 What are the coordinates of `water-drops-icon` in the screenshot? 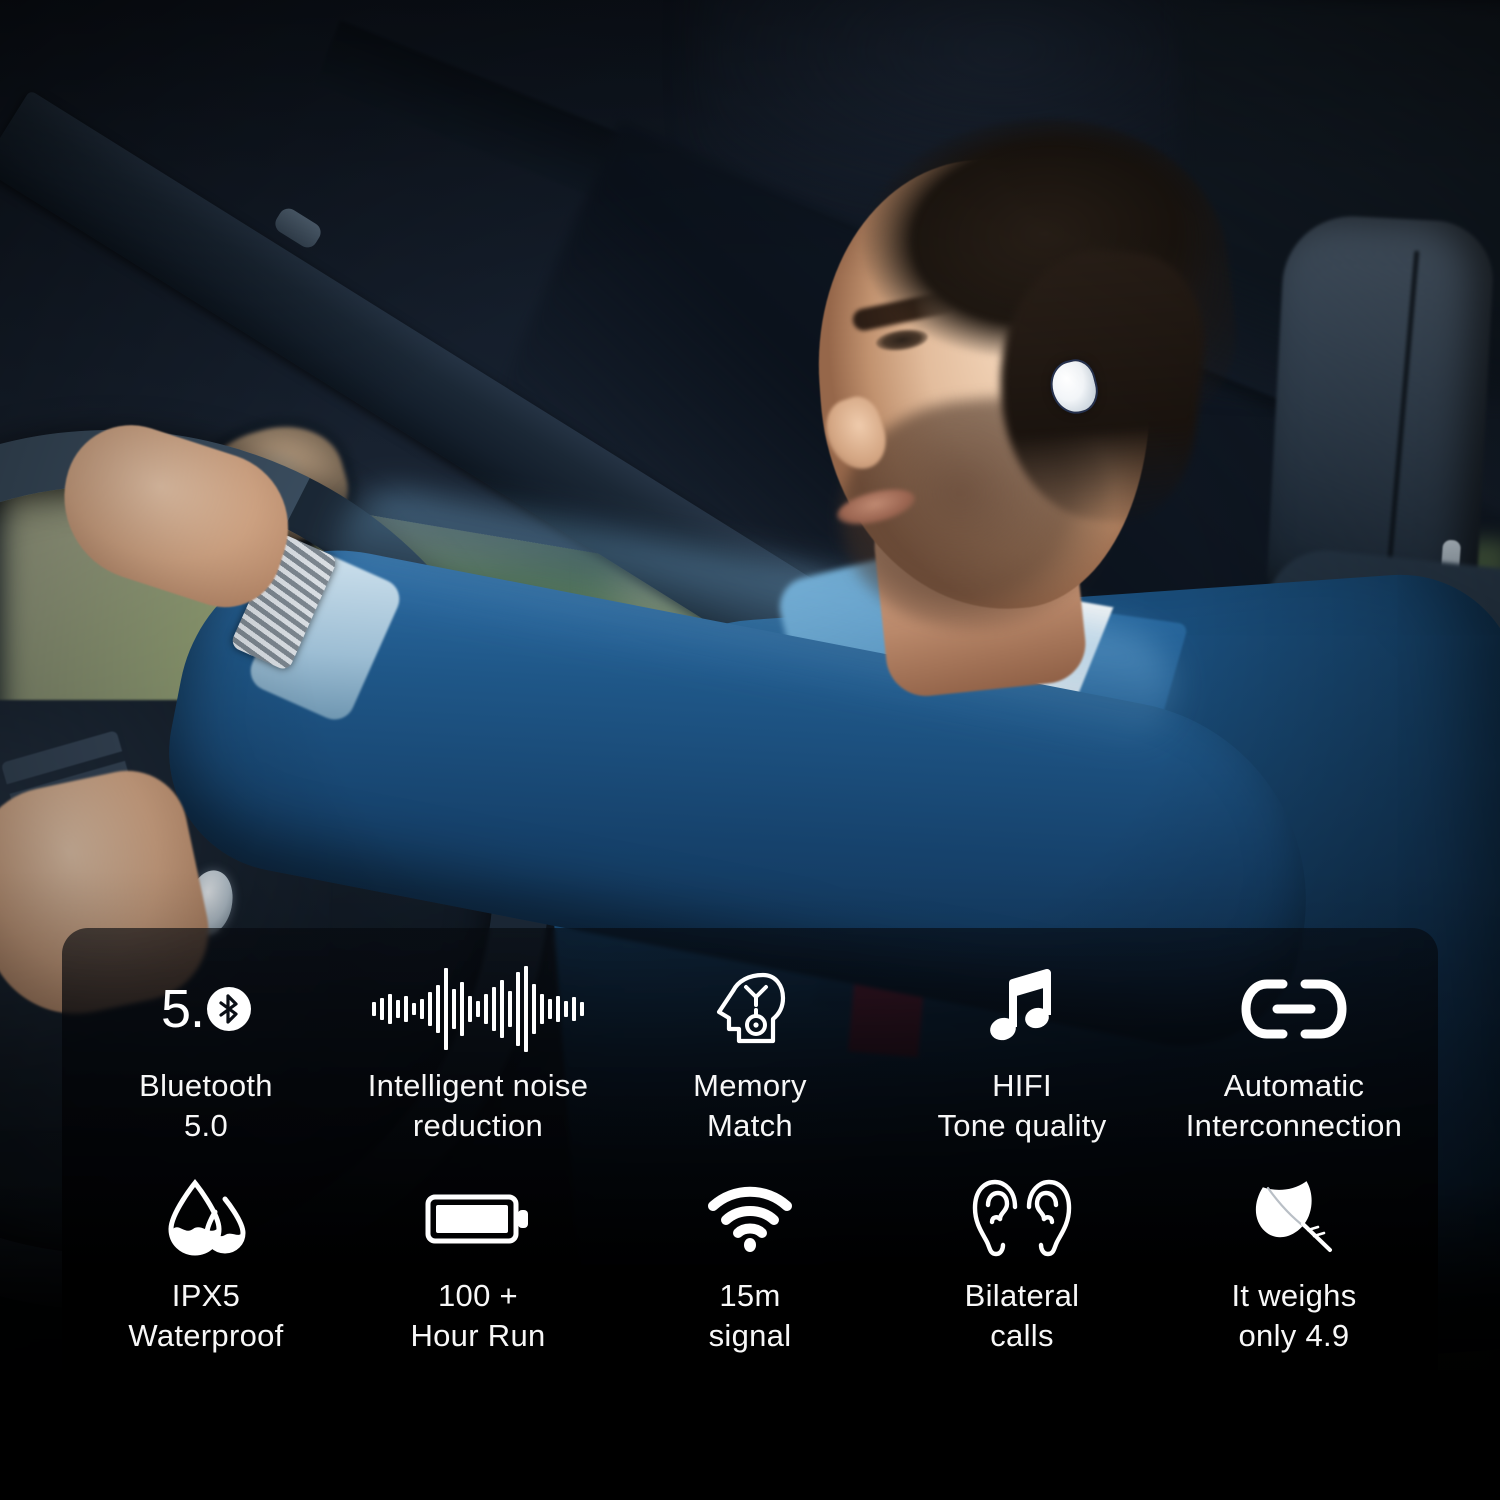 It's located at (206, 1219).